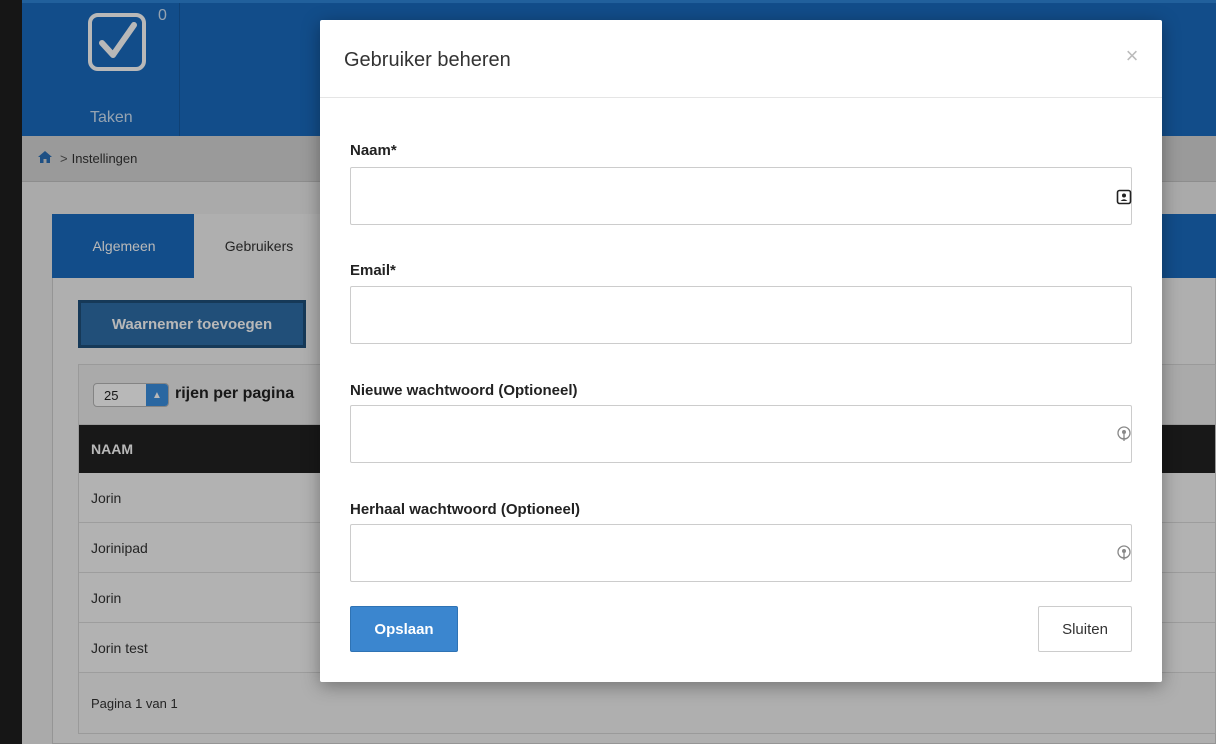 The width and height of the screenshot is (1216, 744). I want to click on modal-title: Gebruiker beheren, so click(427, 60).